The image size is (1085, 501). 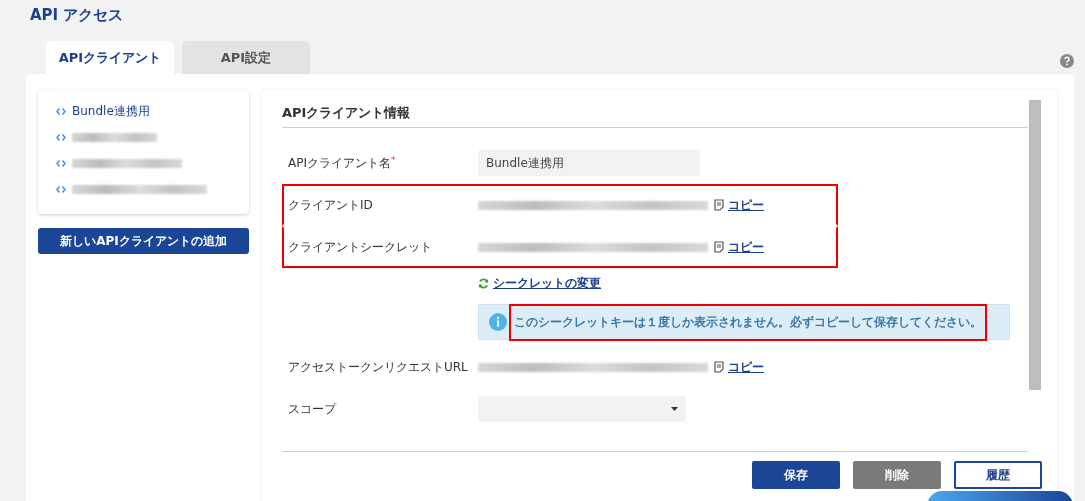 I want to click on field-label: スコープ, so click(x=313, y=409).